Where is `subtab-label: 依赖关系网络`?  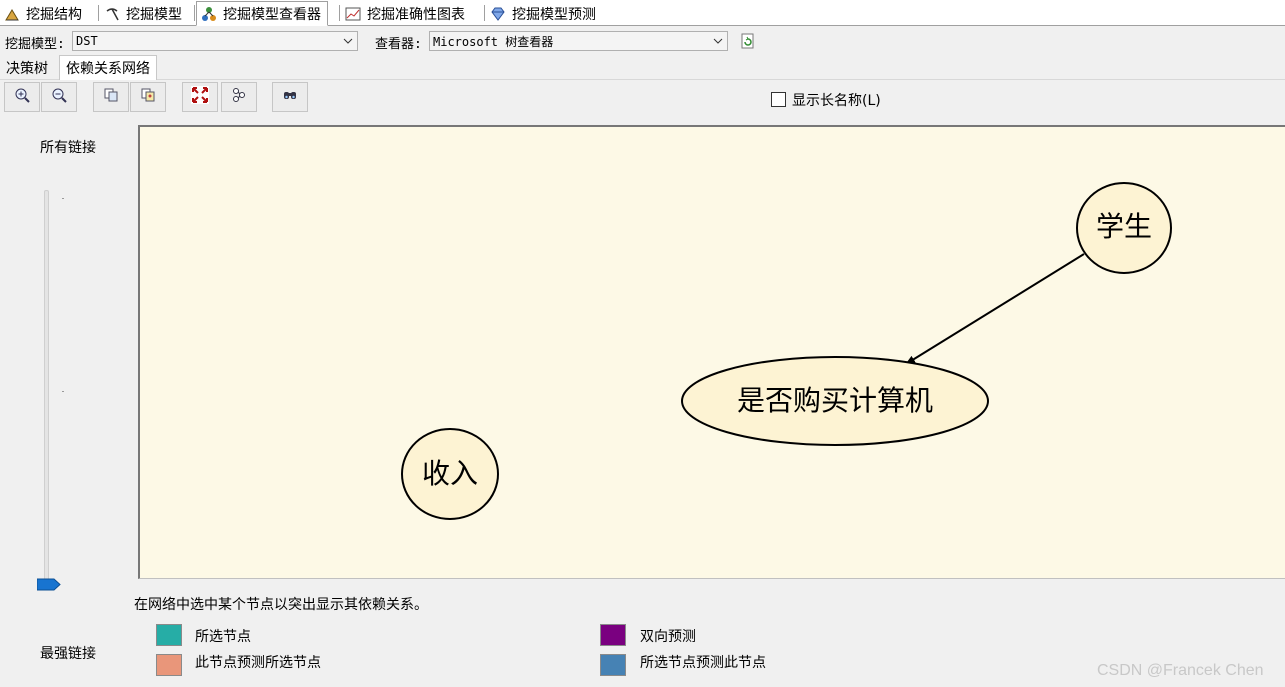
subtab-label: 依赖关系网络 is located at coordinates (108, 69).